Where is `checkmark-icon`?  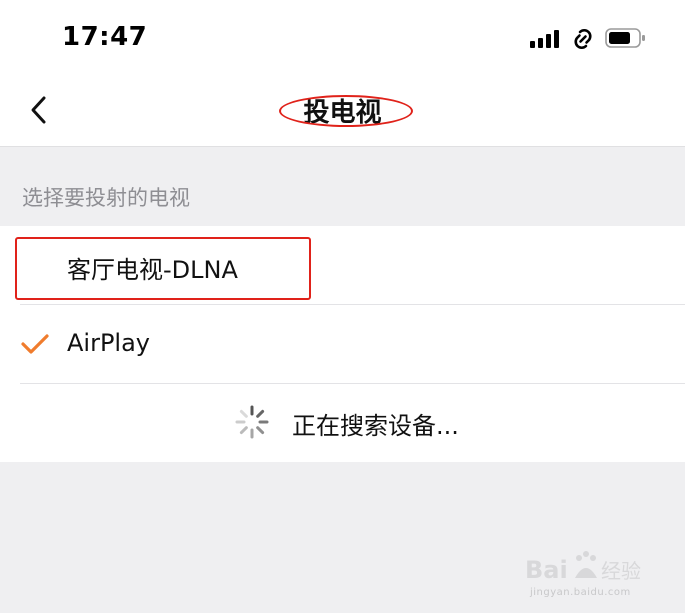
checkmark-icon is located at coordinates (35, 344).